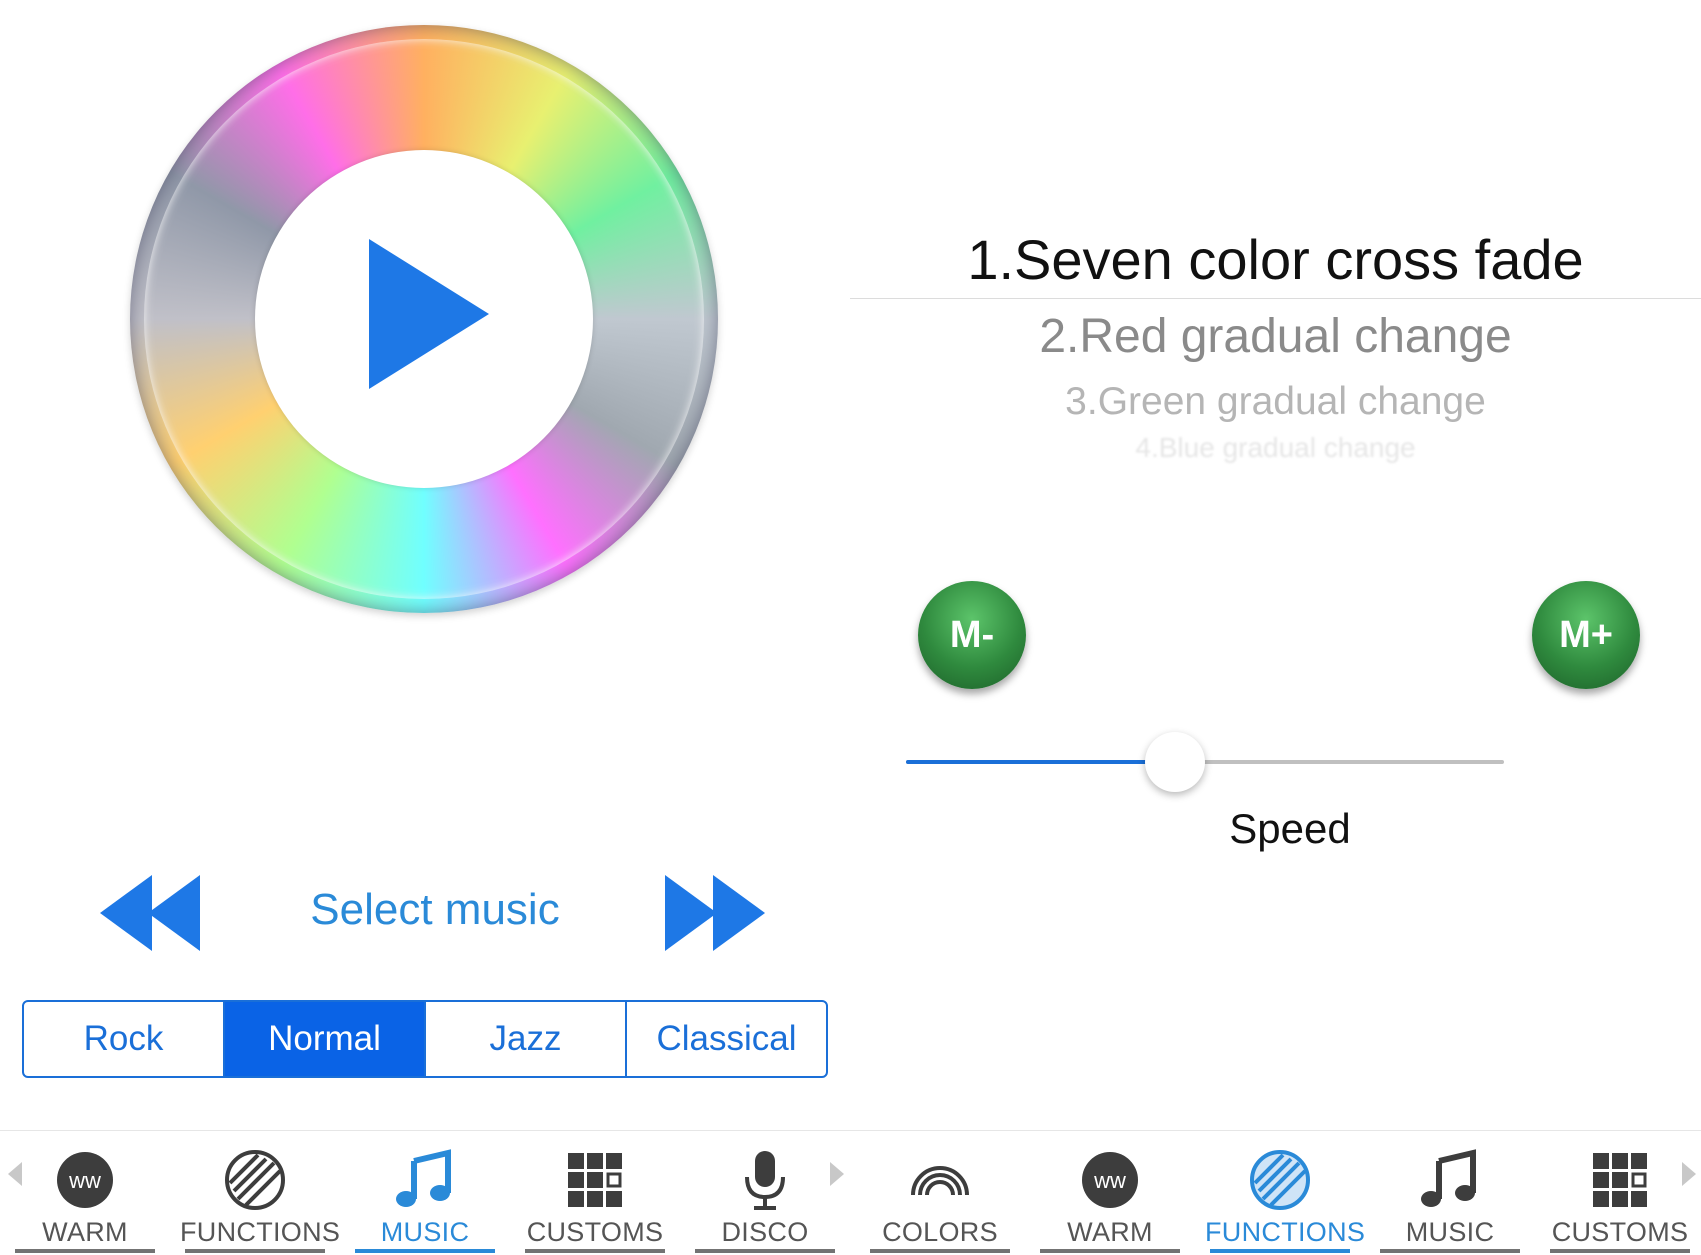 This screenshot has width=1701, height=1255. Describe the element at coordinates (1275, 260) in the screenshot. I see `mode-option-selected: 1.Seven color cross fade` at that location.